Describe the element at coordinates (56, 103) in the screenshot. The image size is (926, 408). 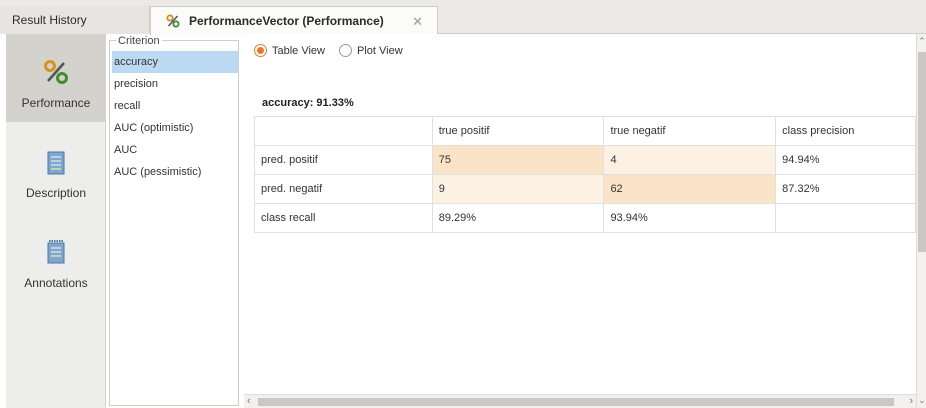
I see `nav-item-label: Performance` at that location.